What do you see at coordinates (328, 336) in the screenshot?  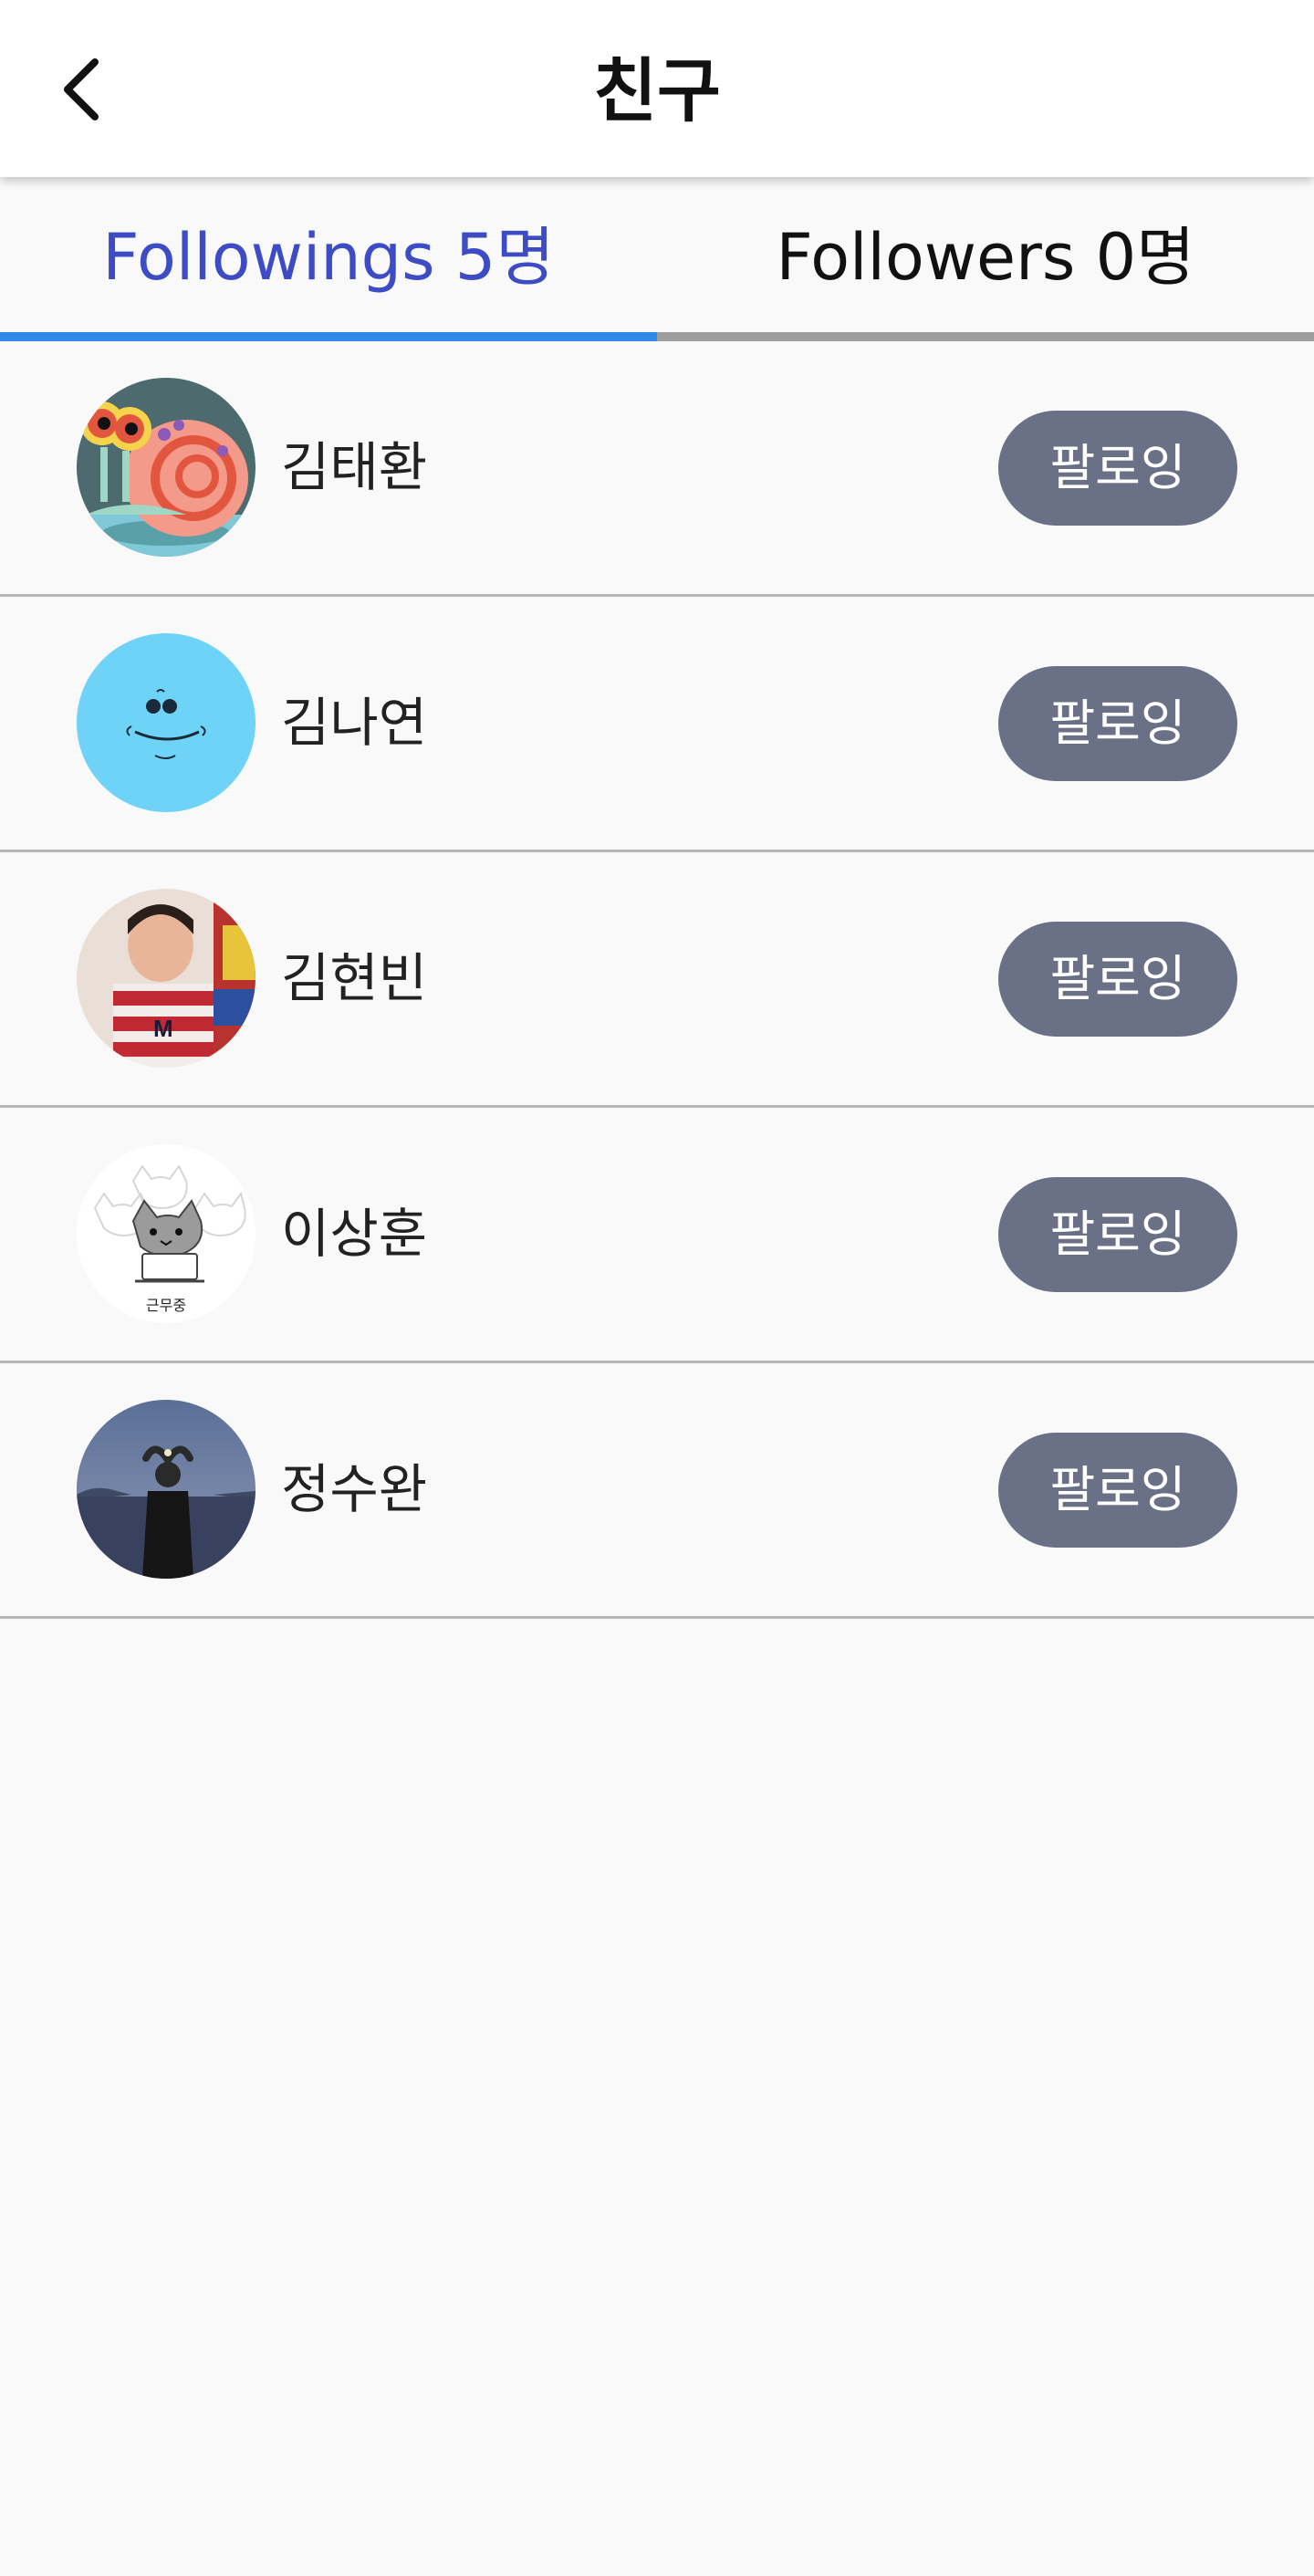 I see `tab-followings-indicator` at bounding box center [328, 336].